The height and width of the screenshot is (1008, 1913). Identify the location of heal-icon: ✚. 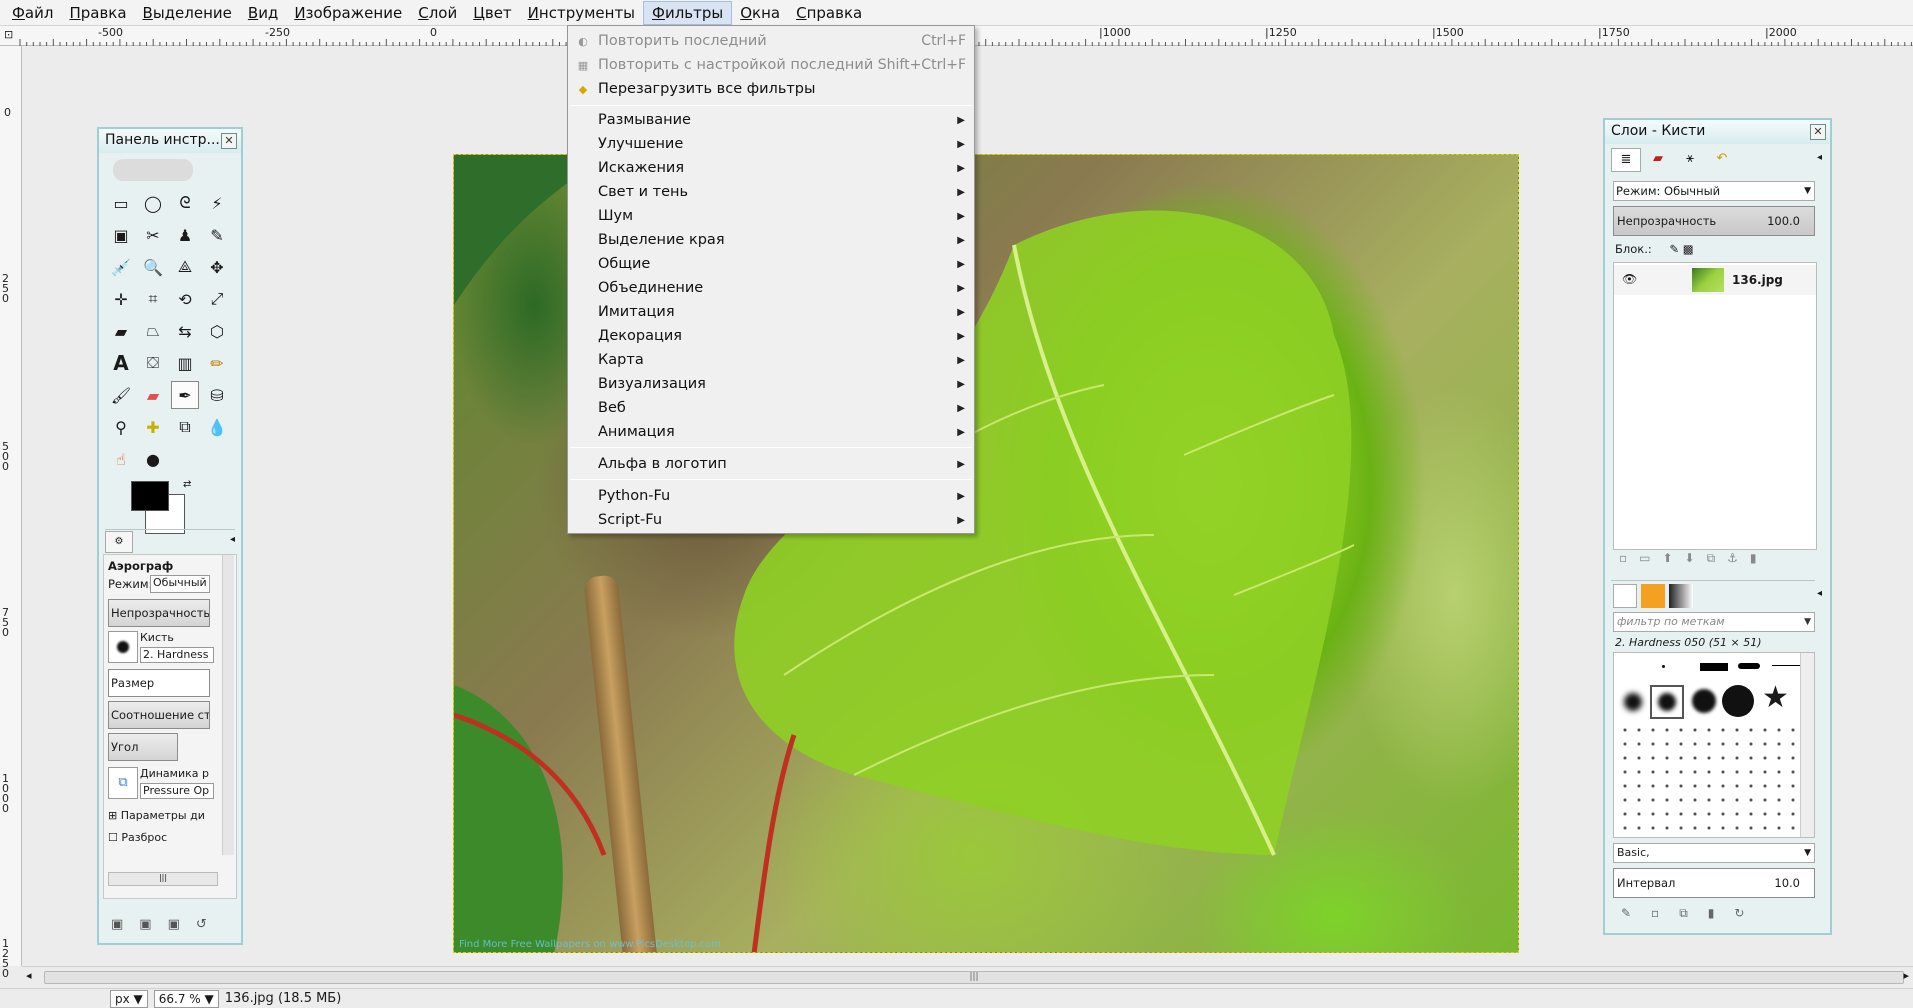
(153, 427).